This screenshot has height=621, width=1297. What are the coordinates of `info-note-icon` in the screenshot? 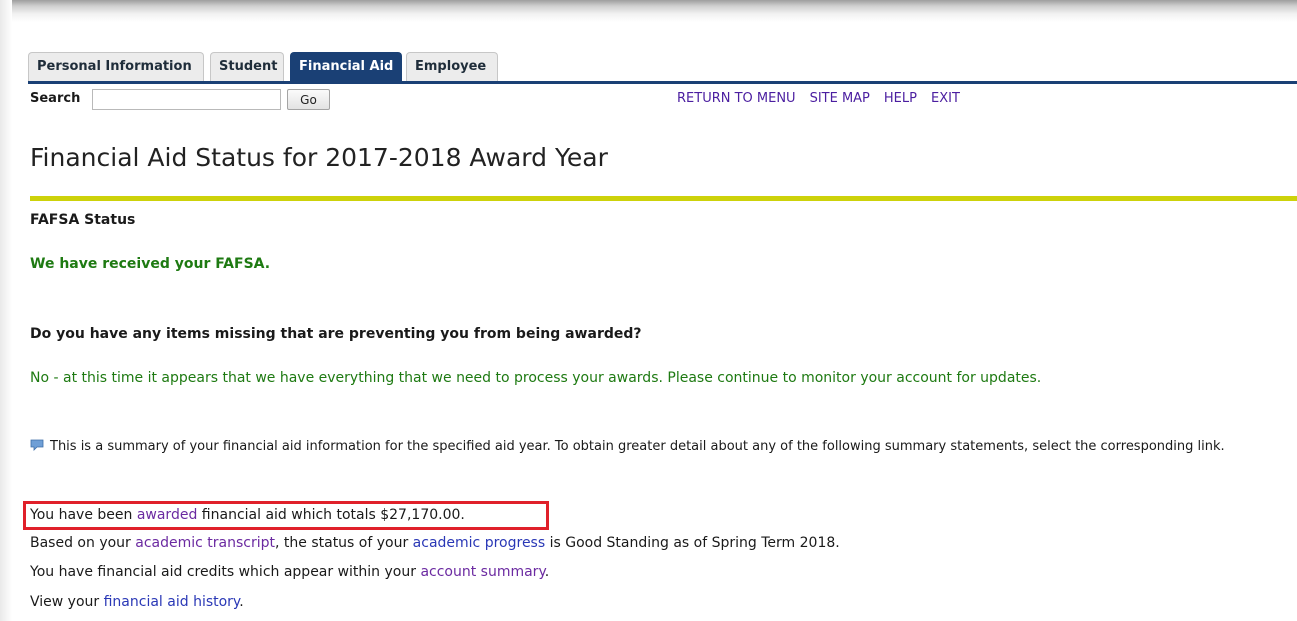 It's located at (37, 445).